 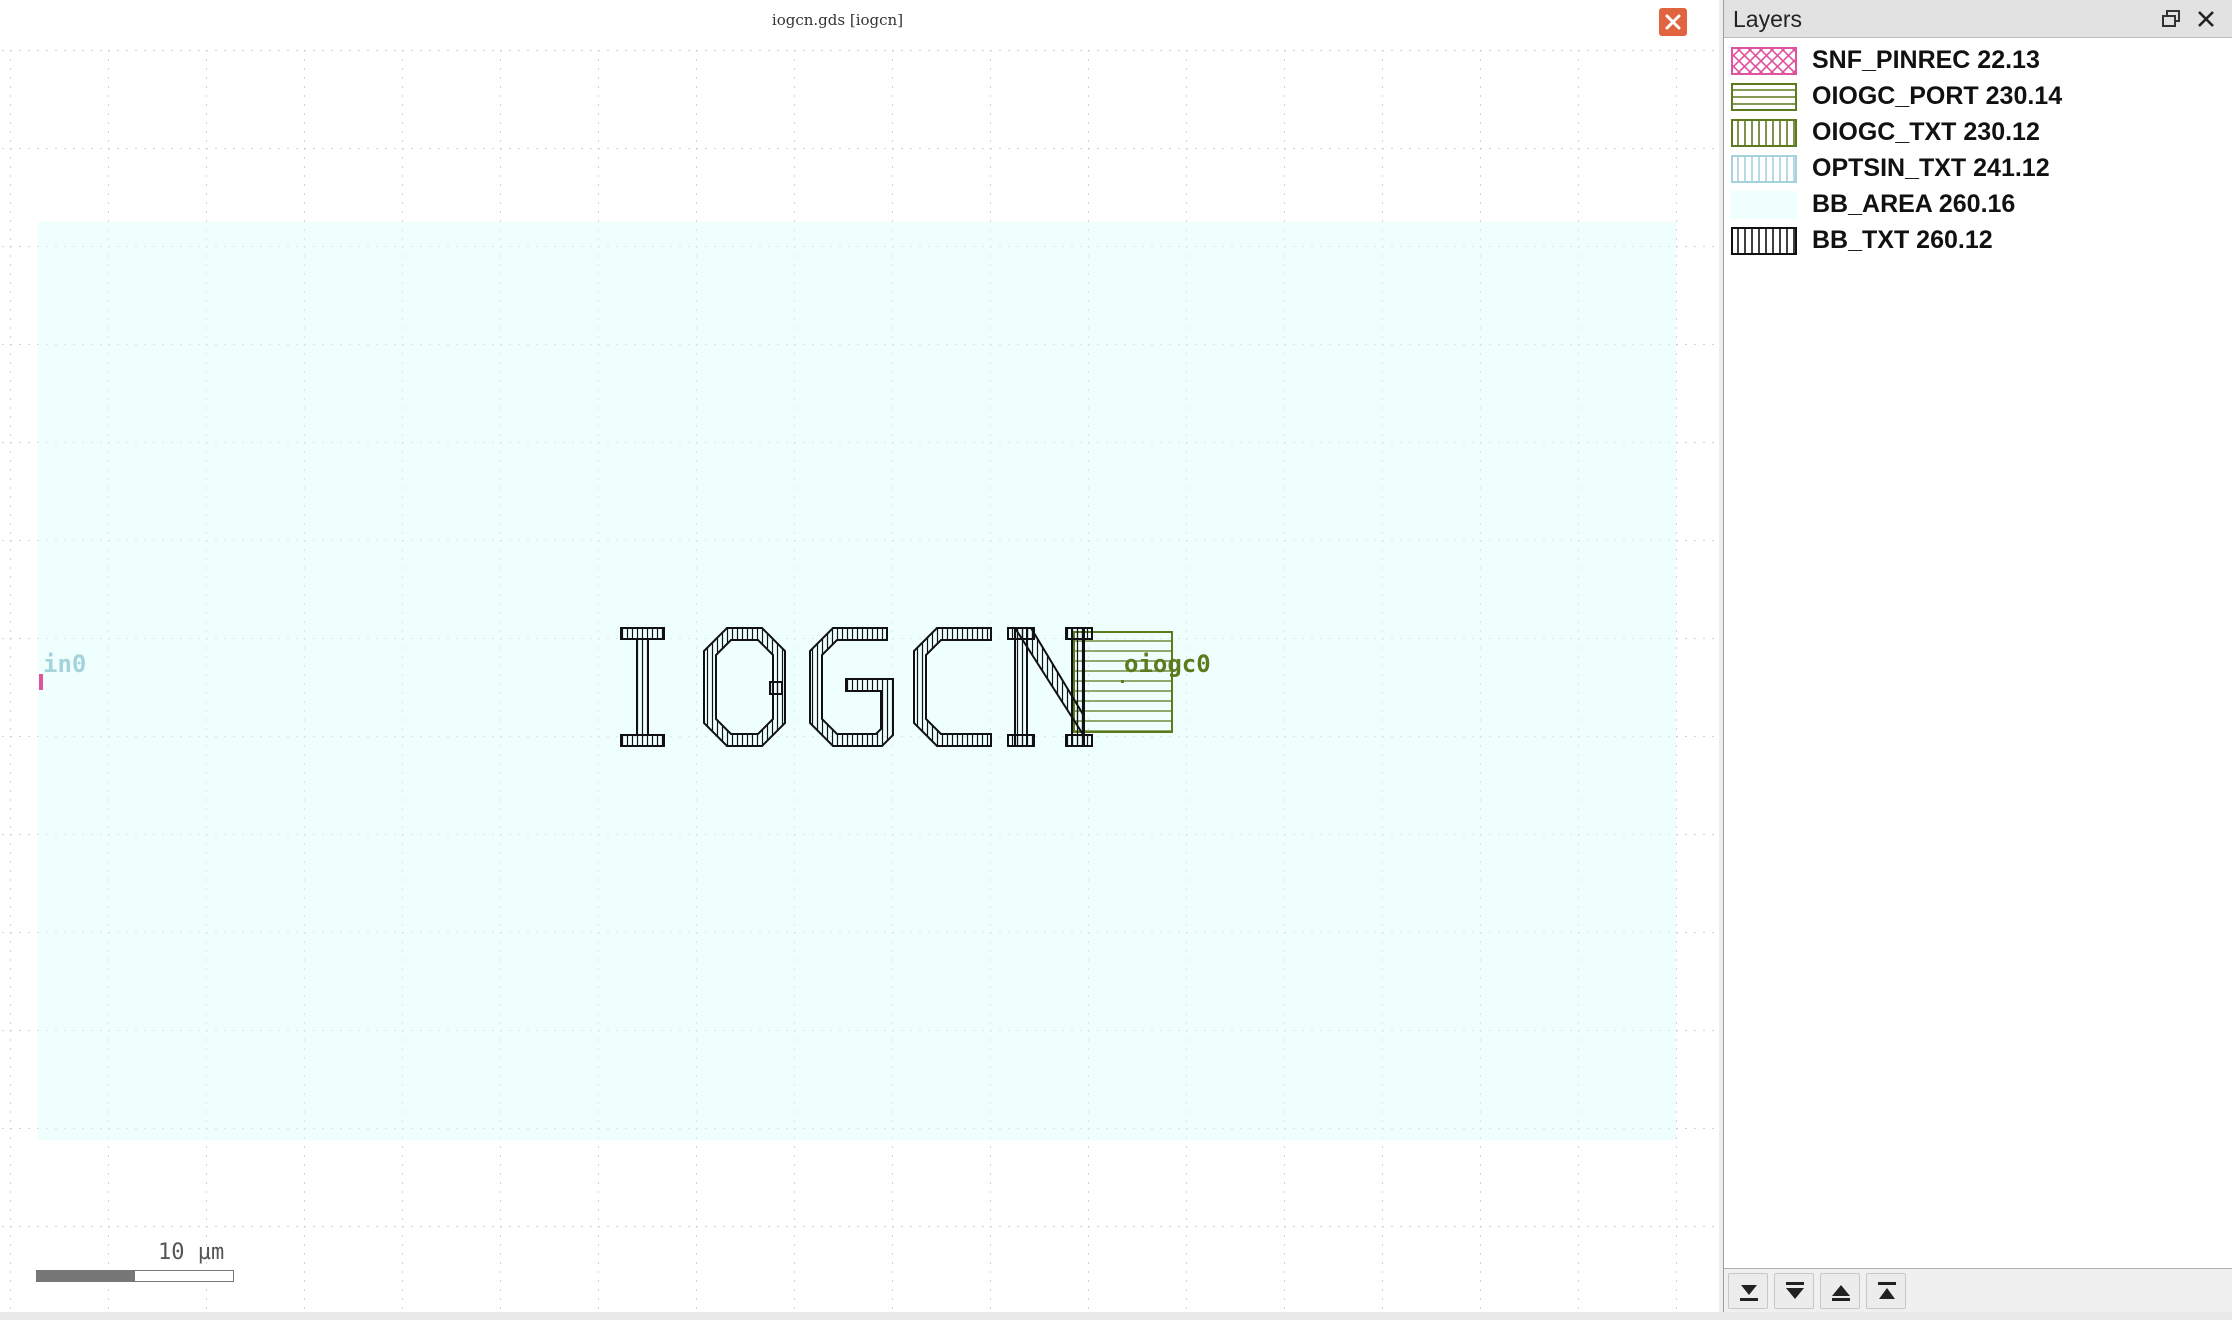 I want to click on layers-panel-header: Layers, so click(x=1978, y=19).